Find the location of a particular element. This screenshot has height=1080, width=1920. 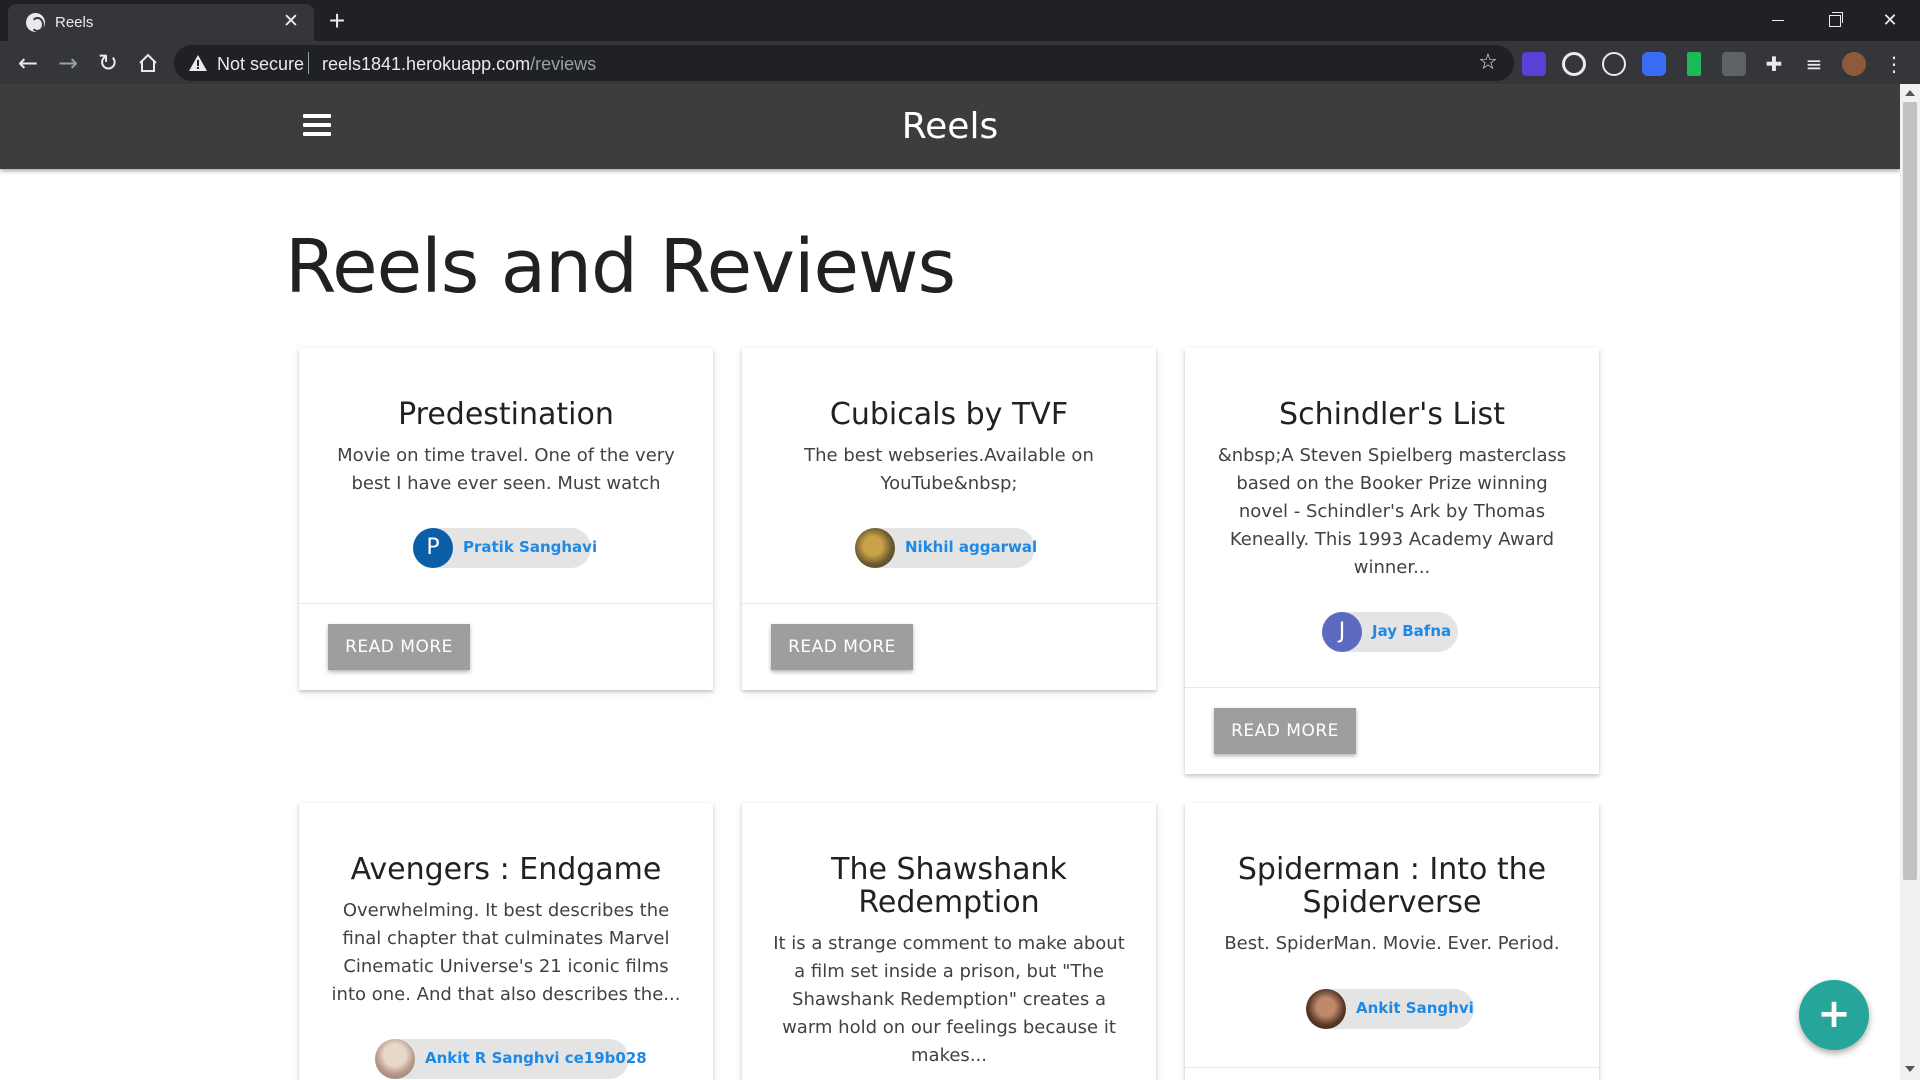

avatar: J is located at coordinates (1342, 632).